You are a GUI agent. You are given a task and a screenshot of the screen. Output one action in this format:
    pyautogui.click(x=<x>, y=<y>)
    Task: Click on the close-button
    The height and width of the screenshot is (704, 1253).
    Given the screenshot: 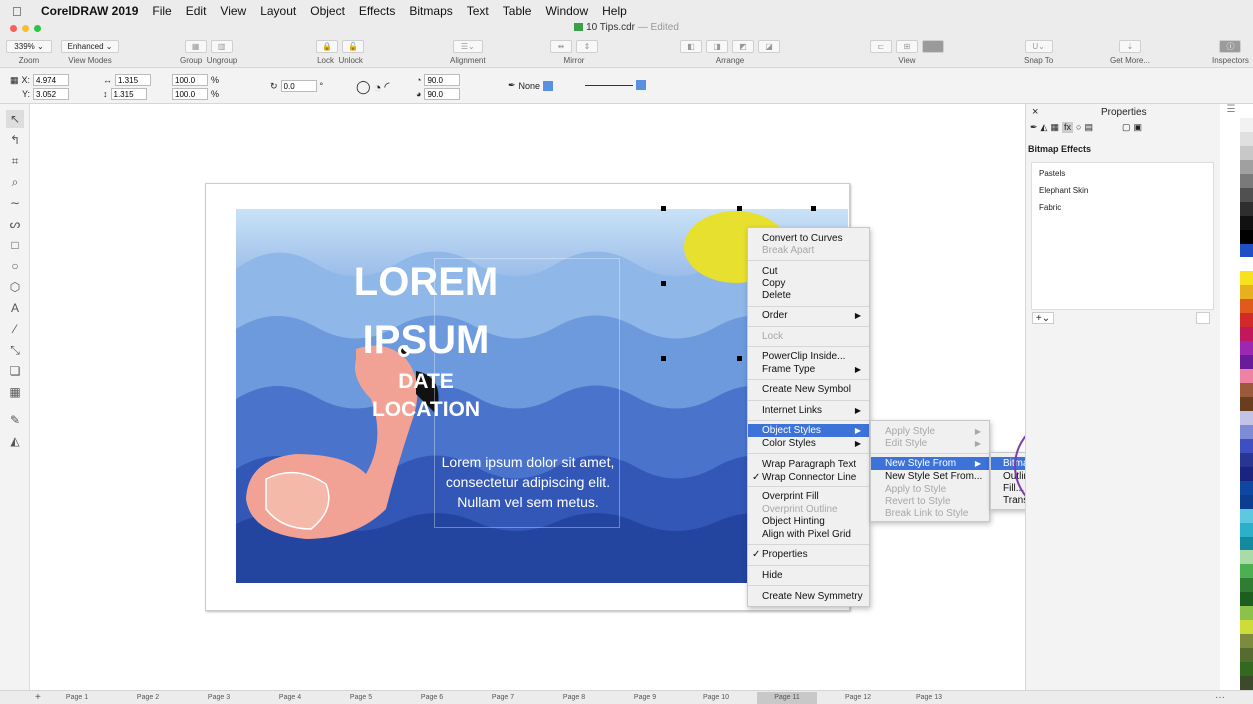 What is the action you would take?
    pyautogui.click(x=13, y=28)
    